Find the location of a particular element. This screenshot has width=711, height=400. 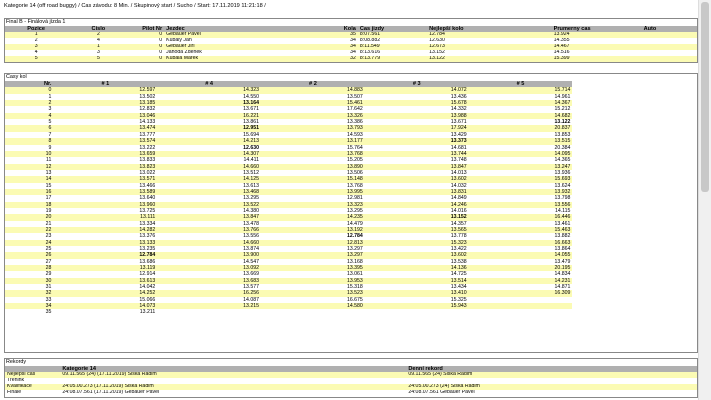

records-title: Rekordy is located at coordinates (16, 362).